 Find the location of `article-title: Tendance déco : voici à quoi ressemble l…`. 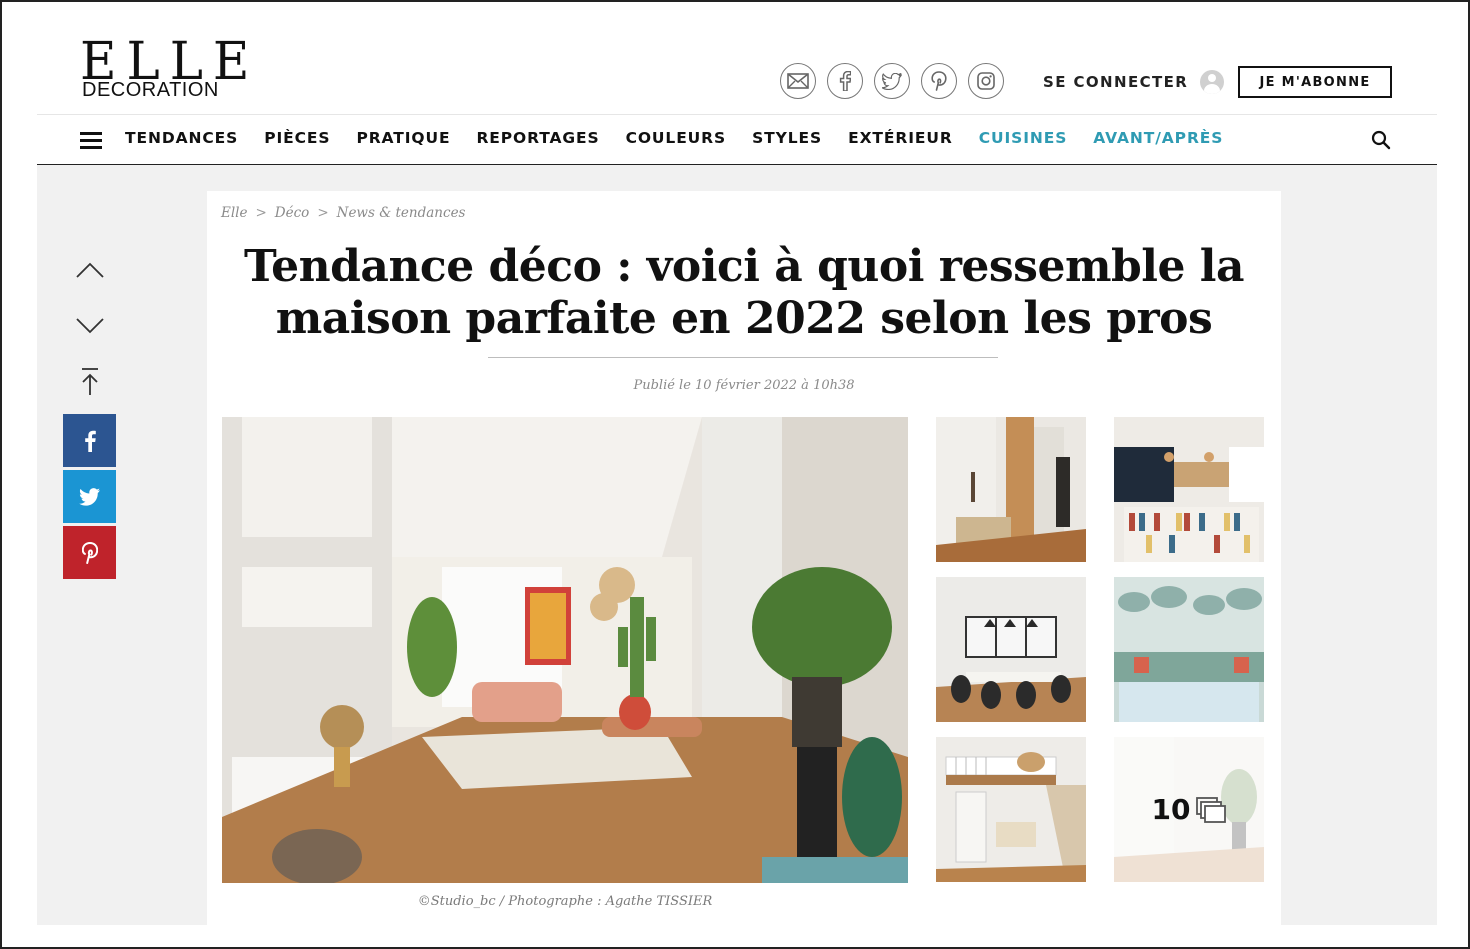

article-title: Tendance déco : voici à quoi ressemble l… is located at coordinates (744, 293).